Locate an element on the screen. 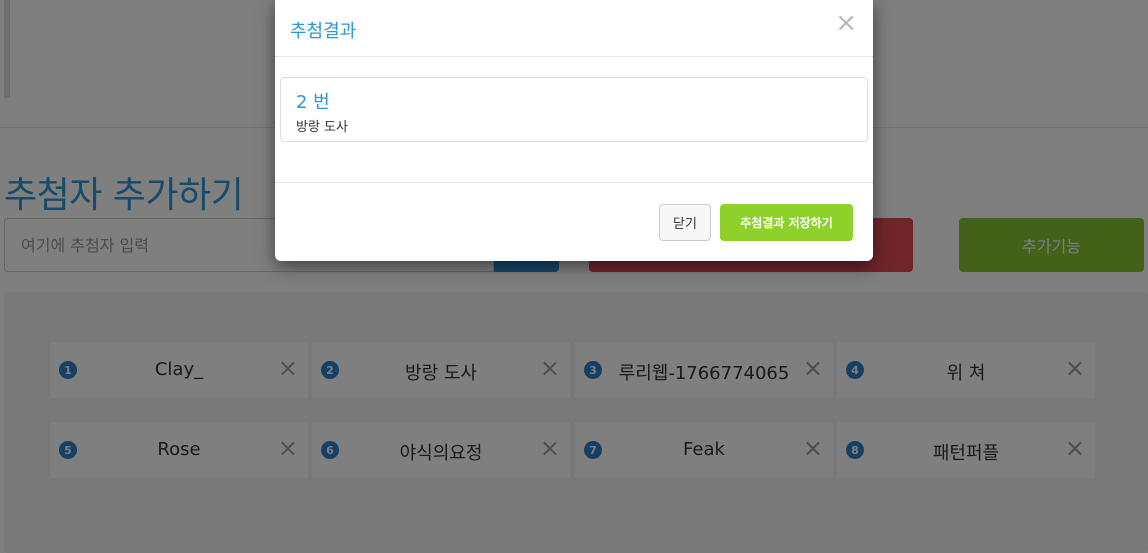 The width and height of the screenshot is (1148, 553). modal-title: 추첨결과 is located at coordinates (323, 31).